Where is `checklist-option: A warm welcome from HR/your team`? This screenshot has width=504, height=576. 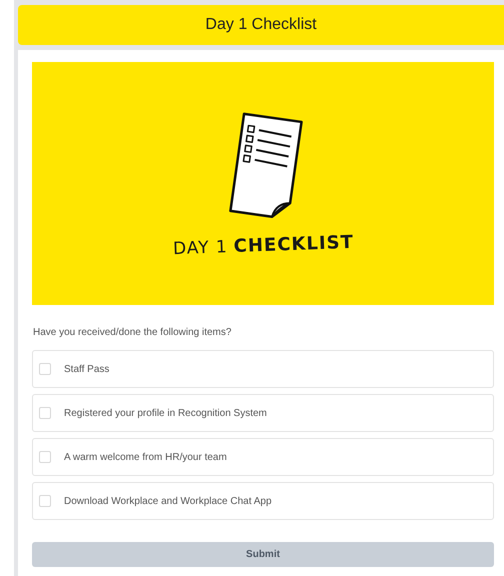
checklist-option: A warm welcome from HR/your team is located at coordinates (263, 457).